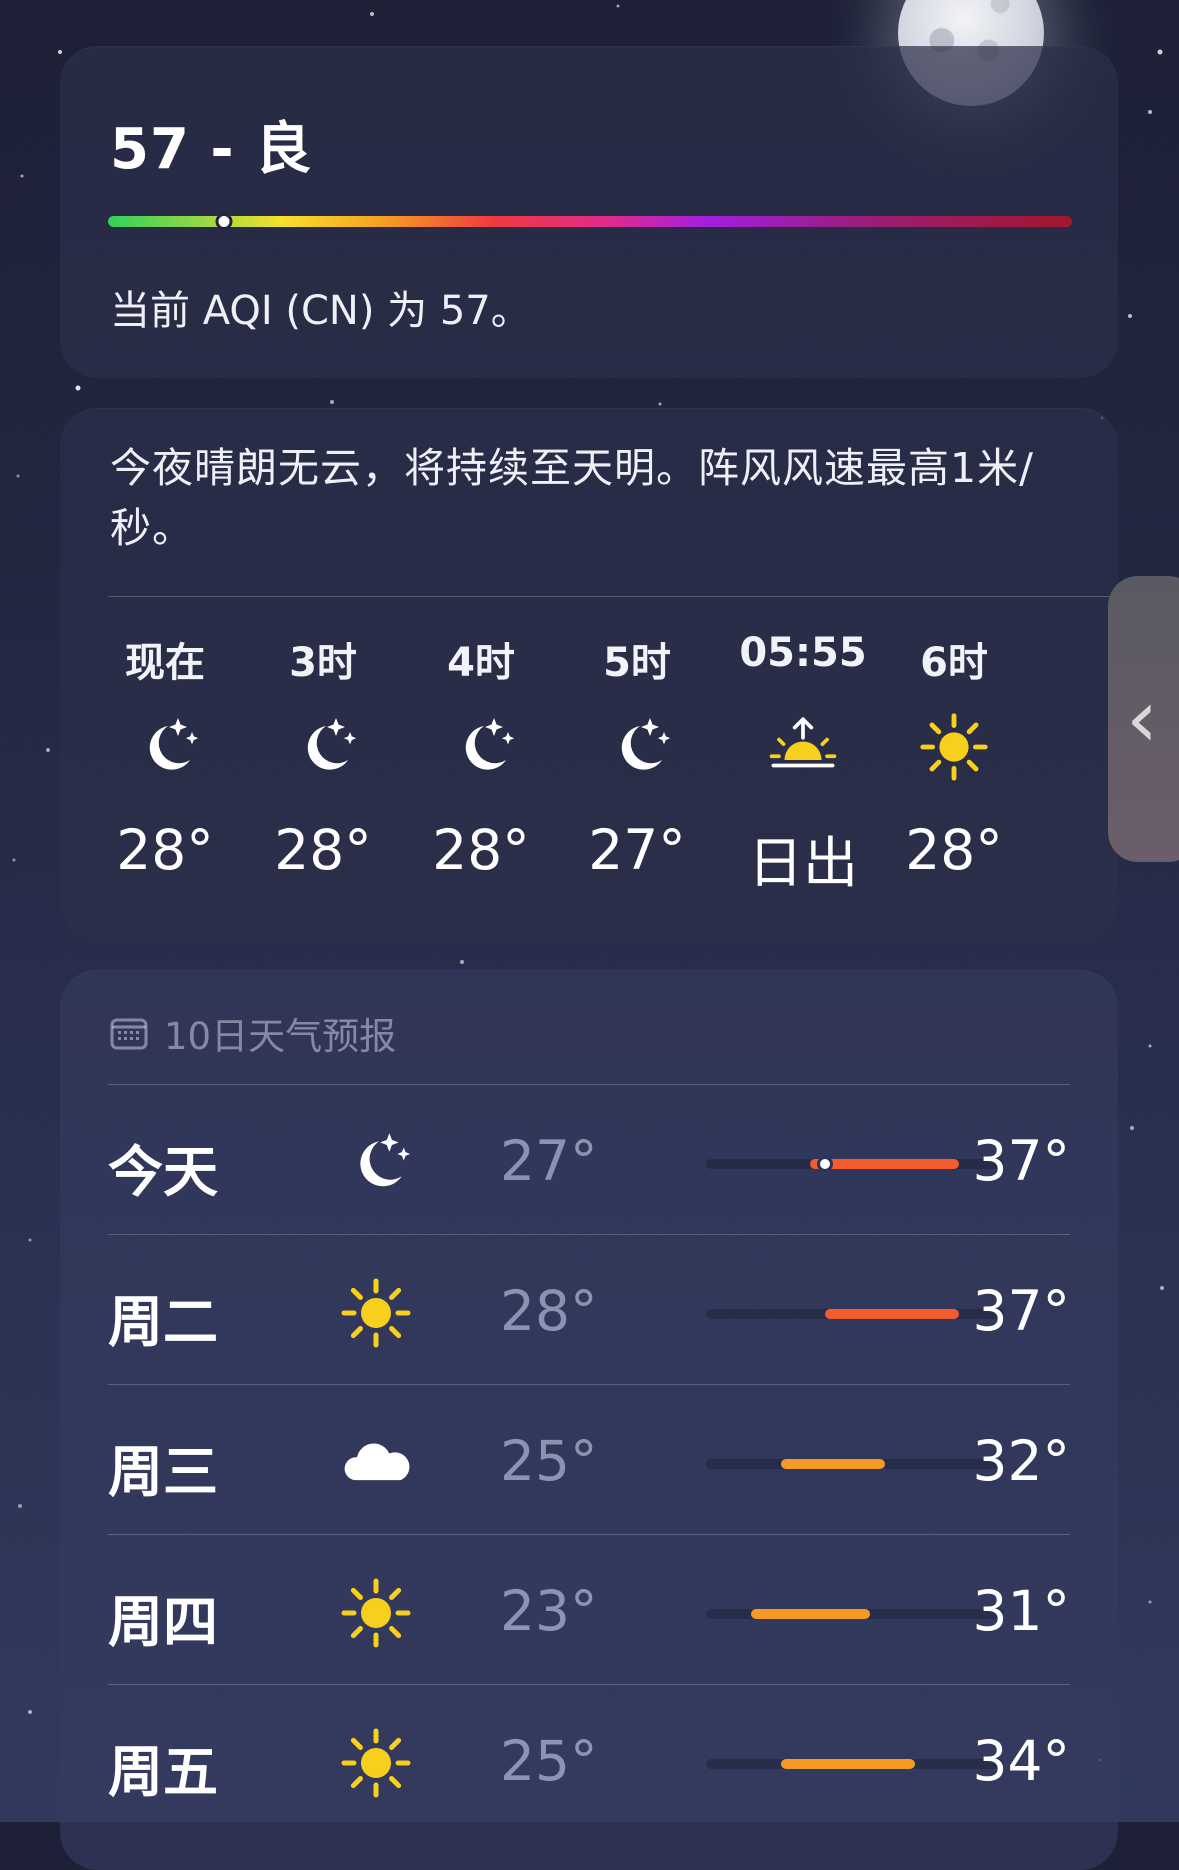  I want to click on hour-label: 现在, so click(165, 663).